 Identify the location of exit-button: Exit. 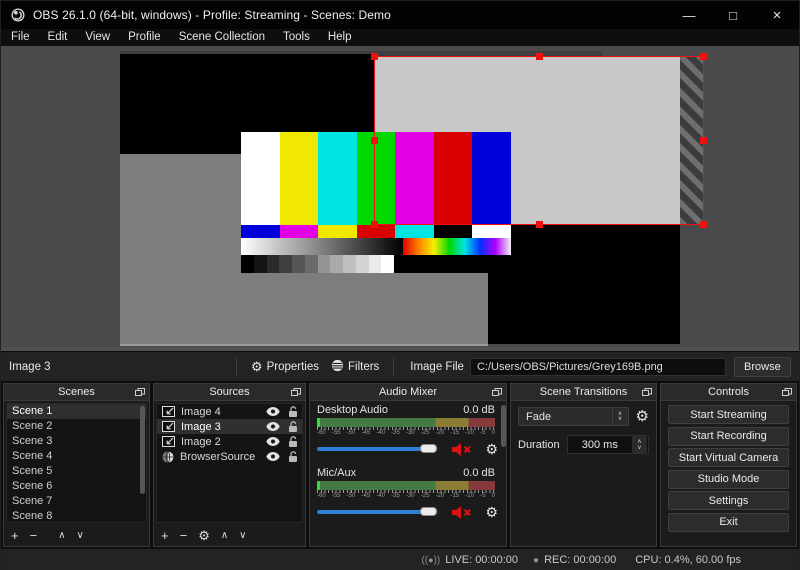
(728, 522).